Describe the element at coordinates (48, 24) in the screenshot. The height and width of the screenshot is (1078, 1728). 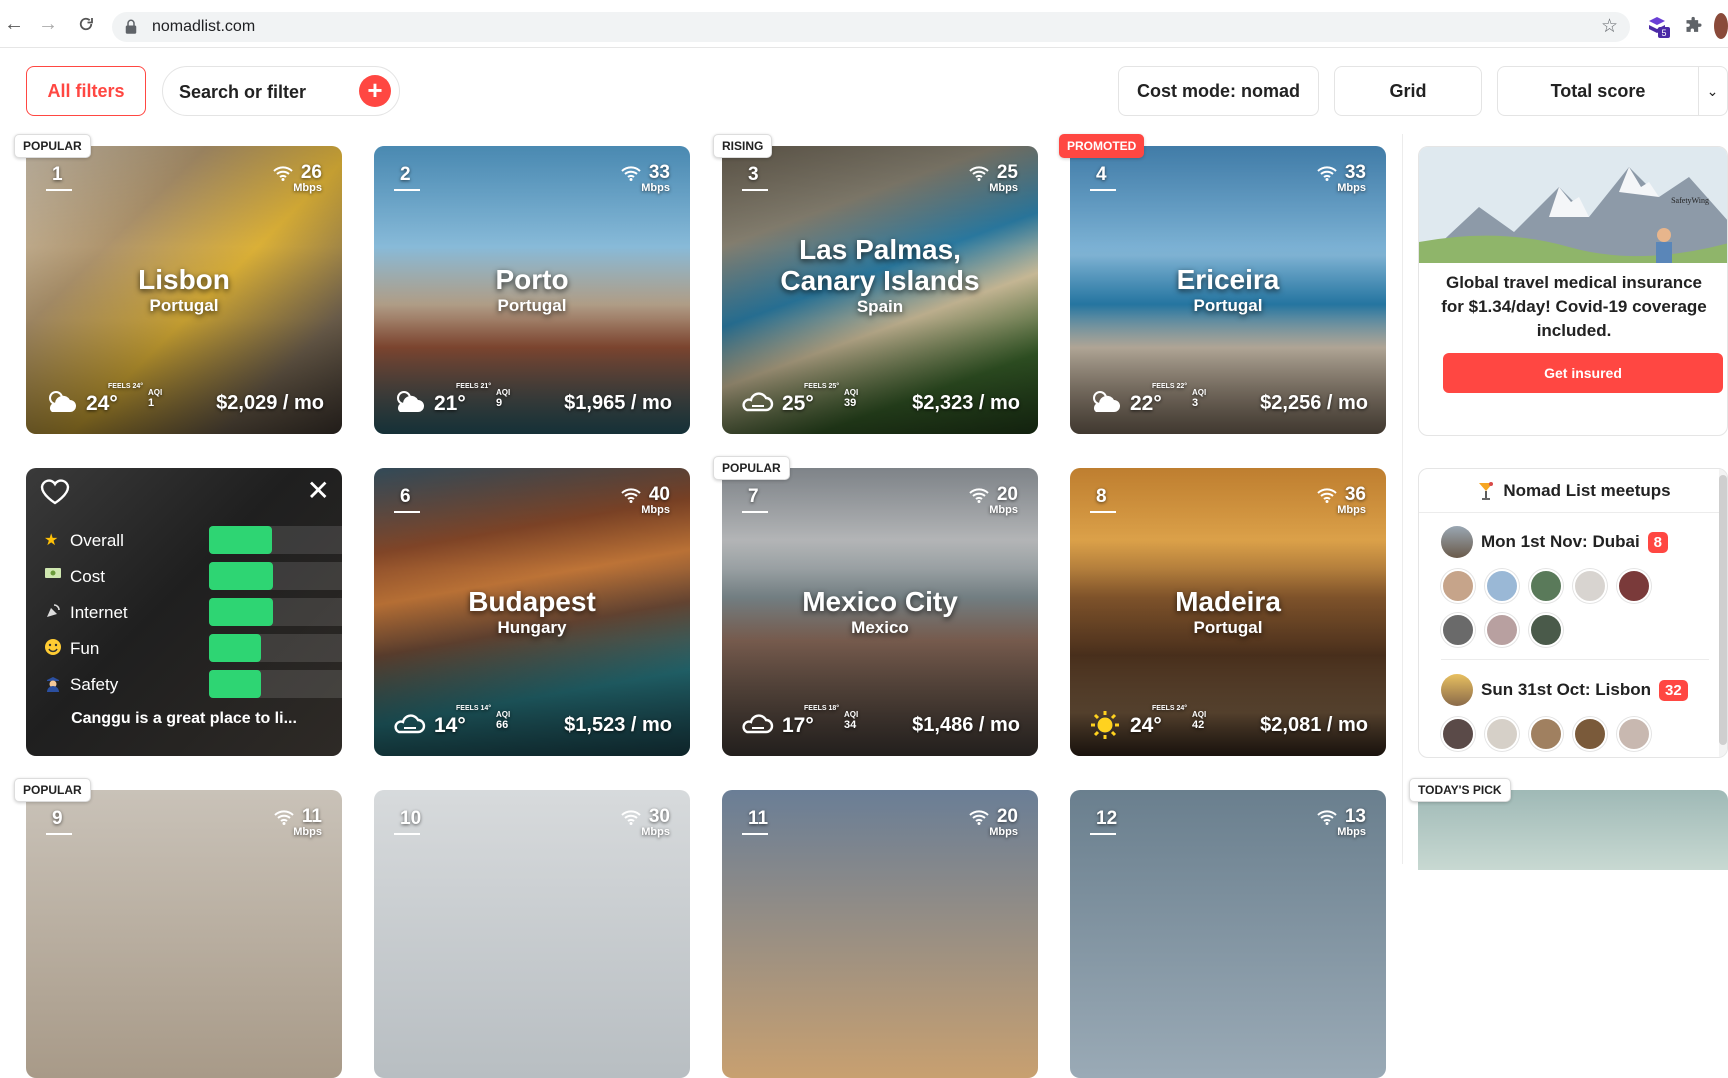
I see `forward-arrow-icon: →` at that location.